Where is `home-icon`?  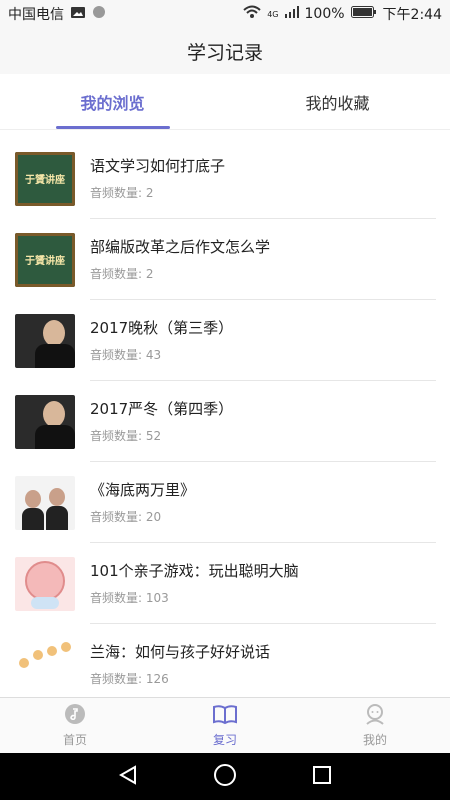
home-icon is located at coordinates (225, 777).